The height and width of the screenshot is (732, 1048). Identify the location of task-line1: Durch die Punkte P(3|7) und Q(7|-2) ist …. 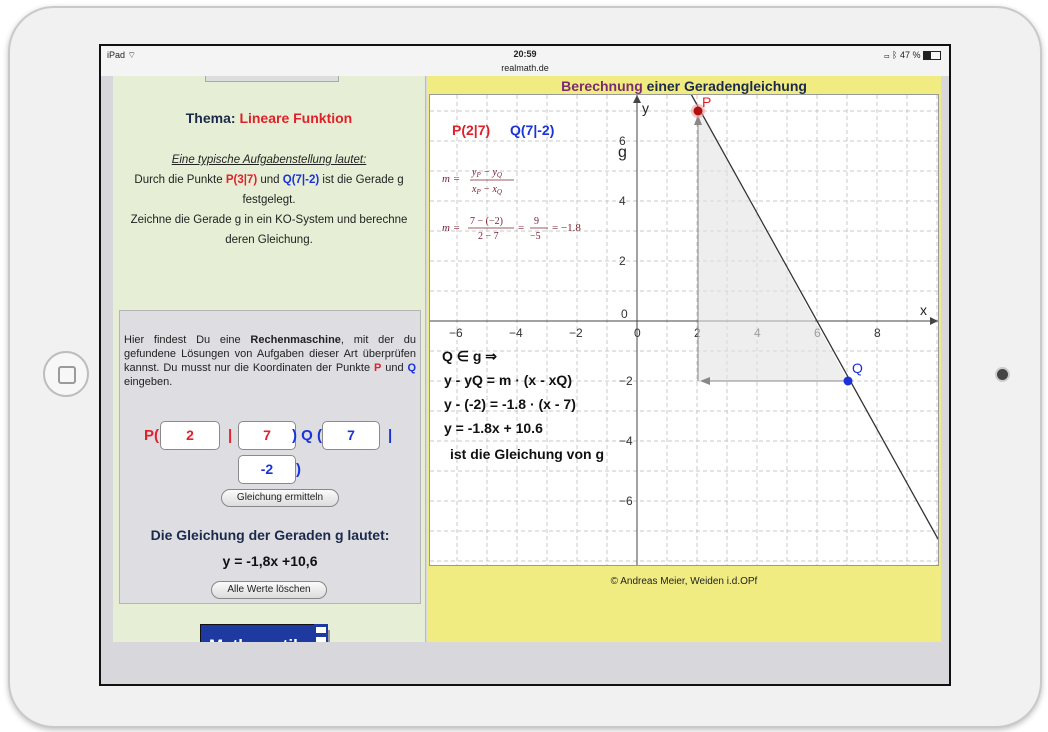
(269, 190).